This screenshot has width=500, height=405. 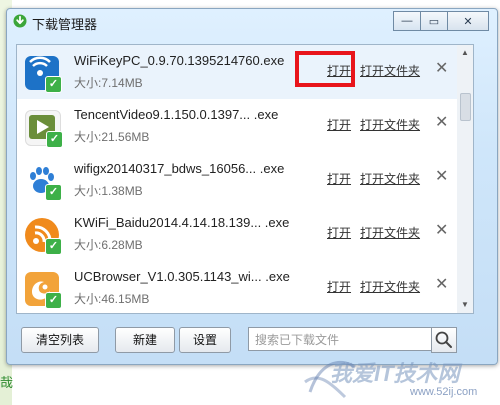 I want to click on tencent-video-icon: ✓, so click(x=44, y=129).